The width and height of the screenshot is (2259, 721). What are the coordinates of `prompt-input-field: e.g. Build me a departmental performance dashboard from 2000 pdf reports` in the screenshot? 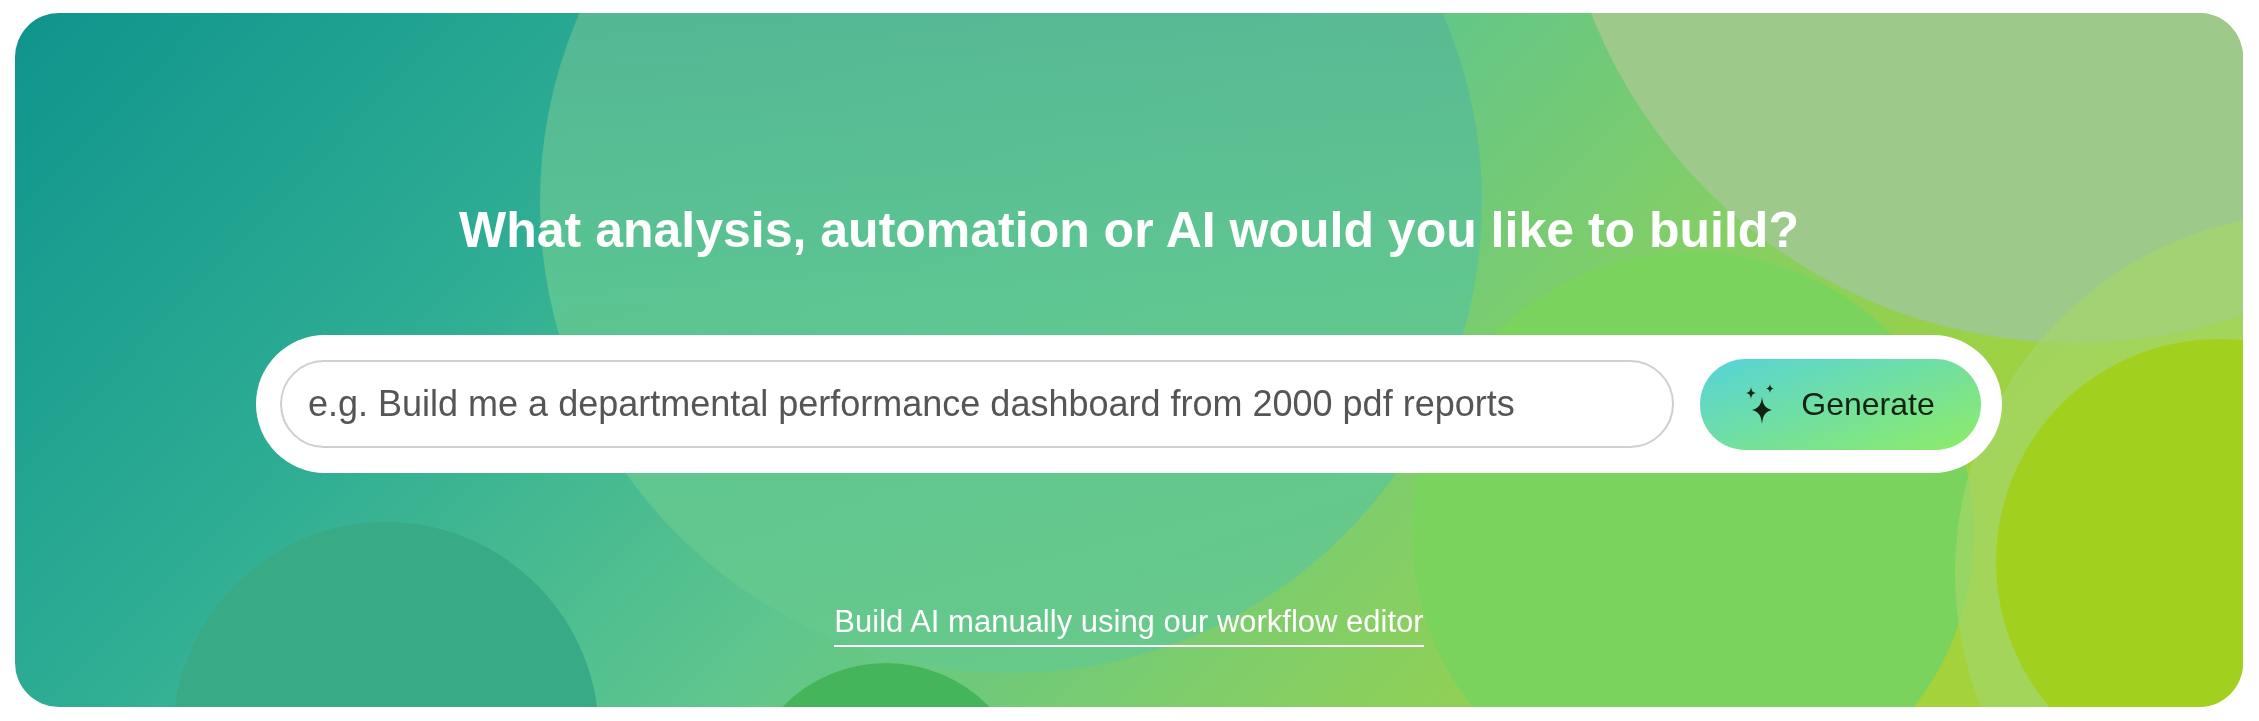 It's located at (977, 404).